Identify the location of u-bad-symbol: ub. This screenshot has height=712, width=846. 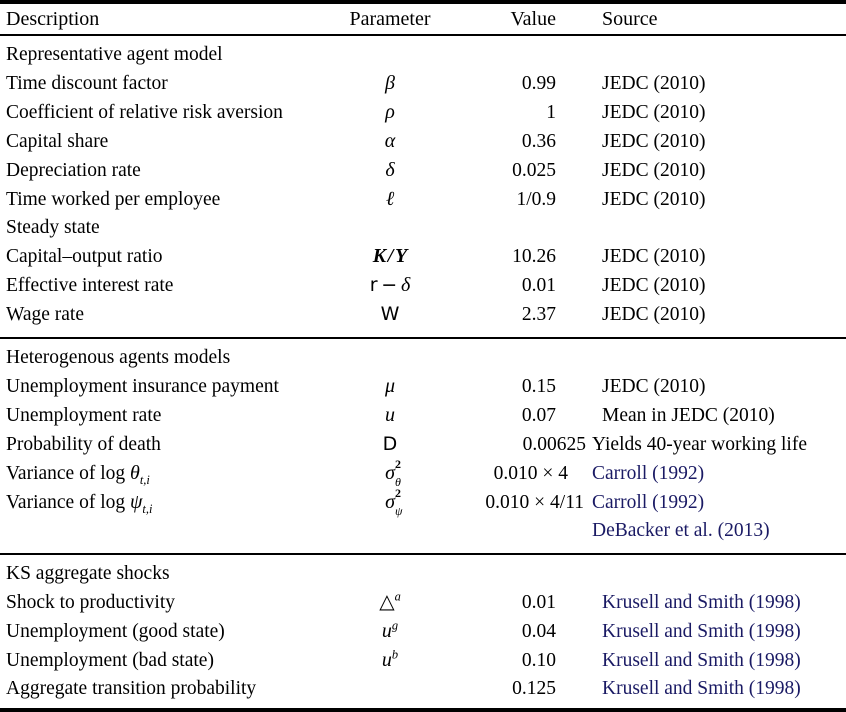
(390, 659).